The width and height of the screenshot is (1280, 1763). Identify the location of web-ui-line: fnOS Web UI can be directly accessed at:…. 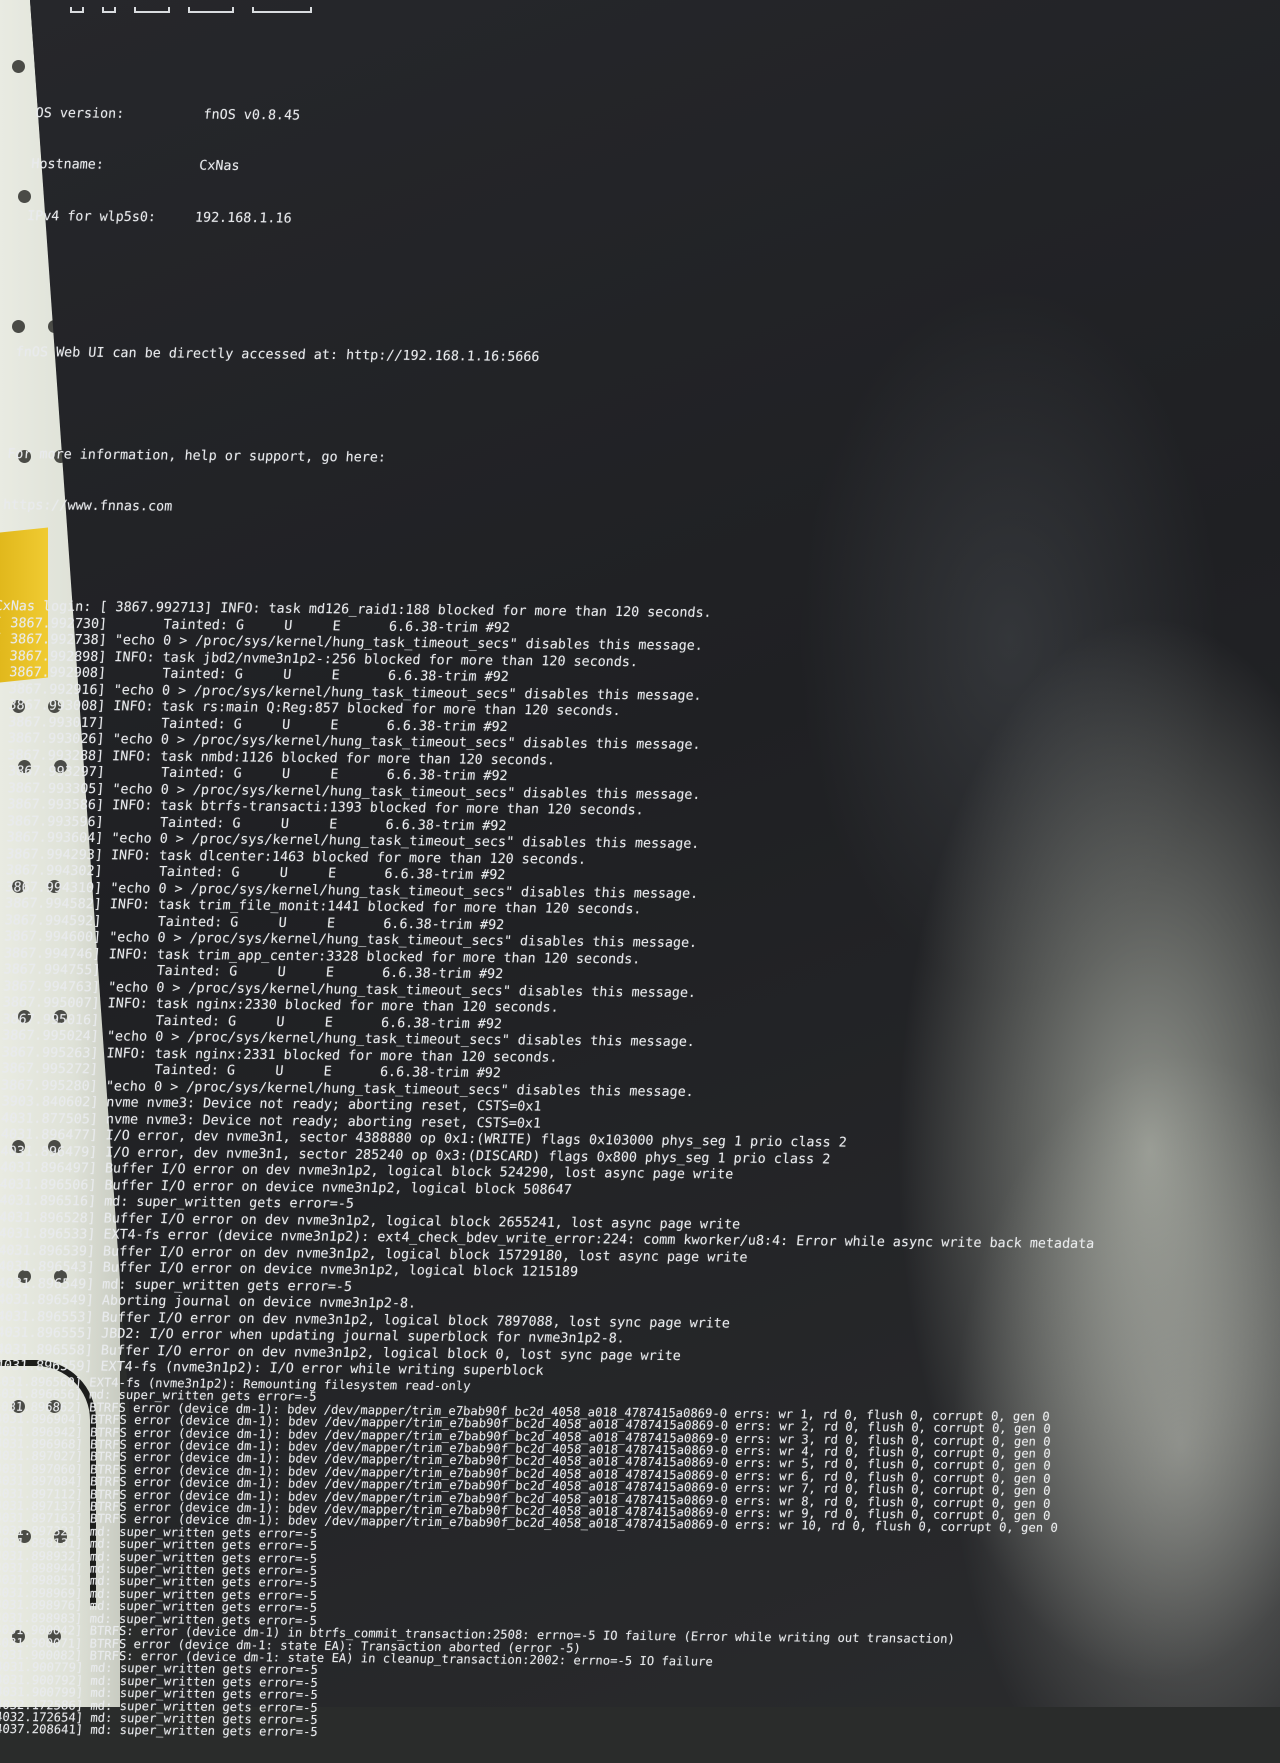
(277, 354).